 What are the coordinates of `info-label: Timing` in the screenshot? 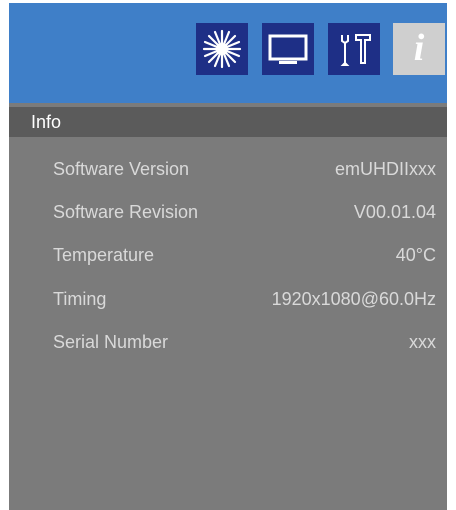 It's located at (80, 299).